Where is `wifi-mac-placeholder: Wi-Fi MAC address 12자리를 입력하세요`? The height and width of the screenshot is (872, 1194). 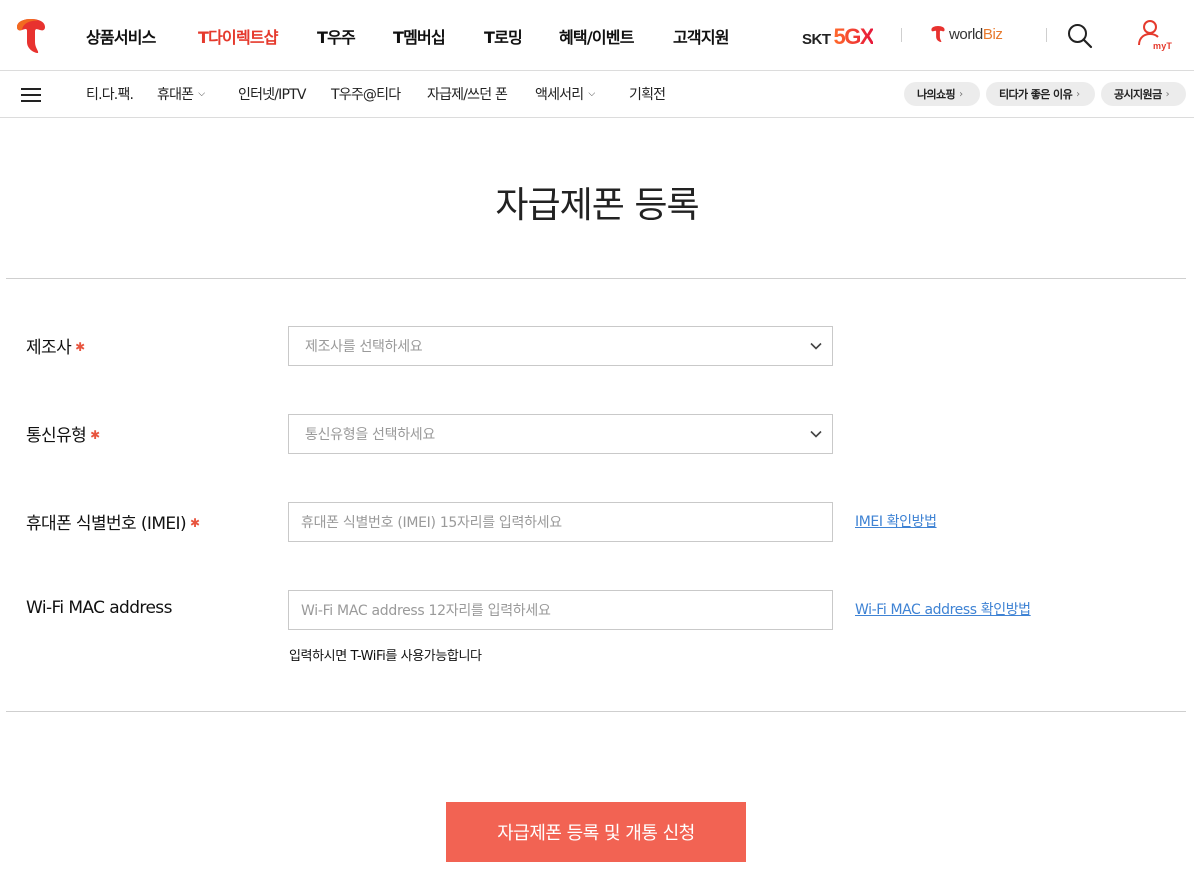
wifi-mac-placeholder: Wi-Fi MAC address 12자리를 입력하세요 is located at coordinates (426, 611).